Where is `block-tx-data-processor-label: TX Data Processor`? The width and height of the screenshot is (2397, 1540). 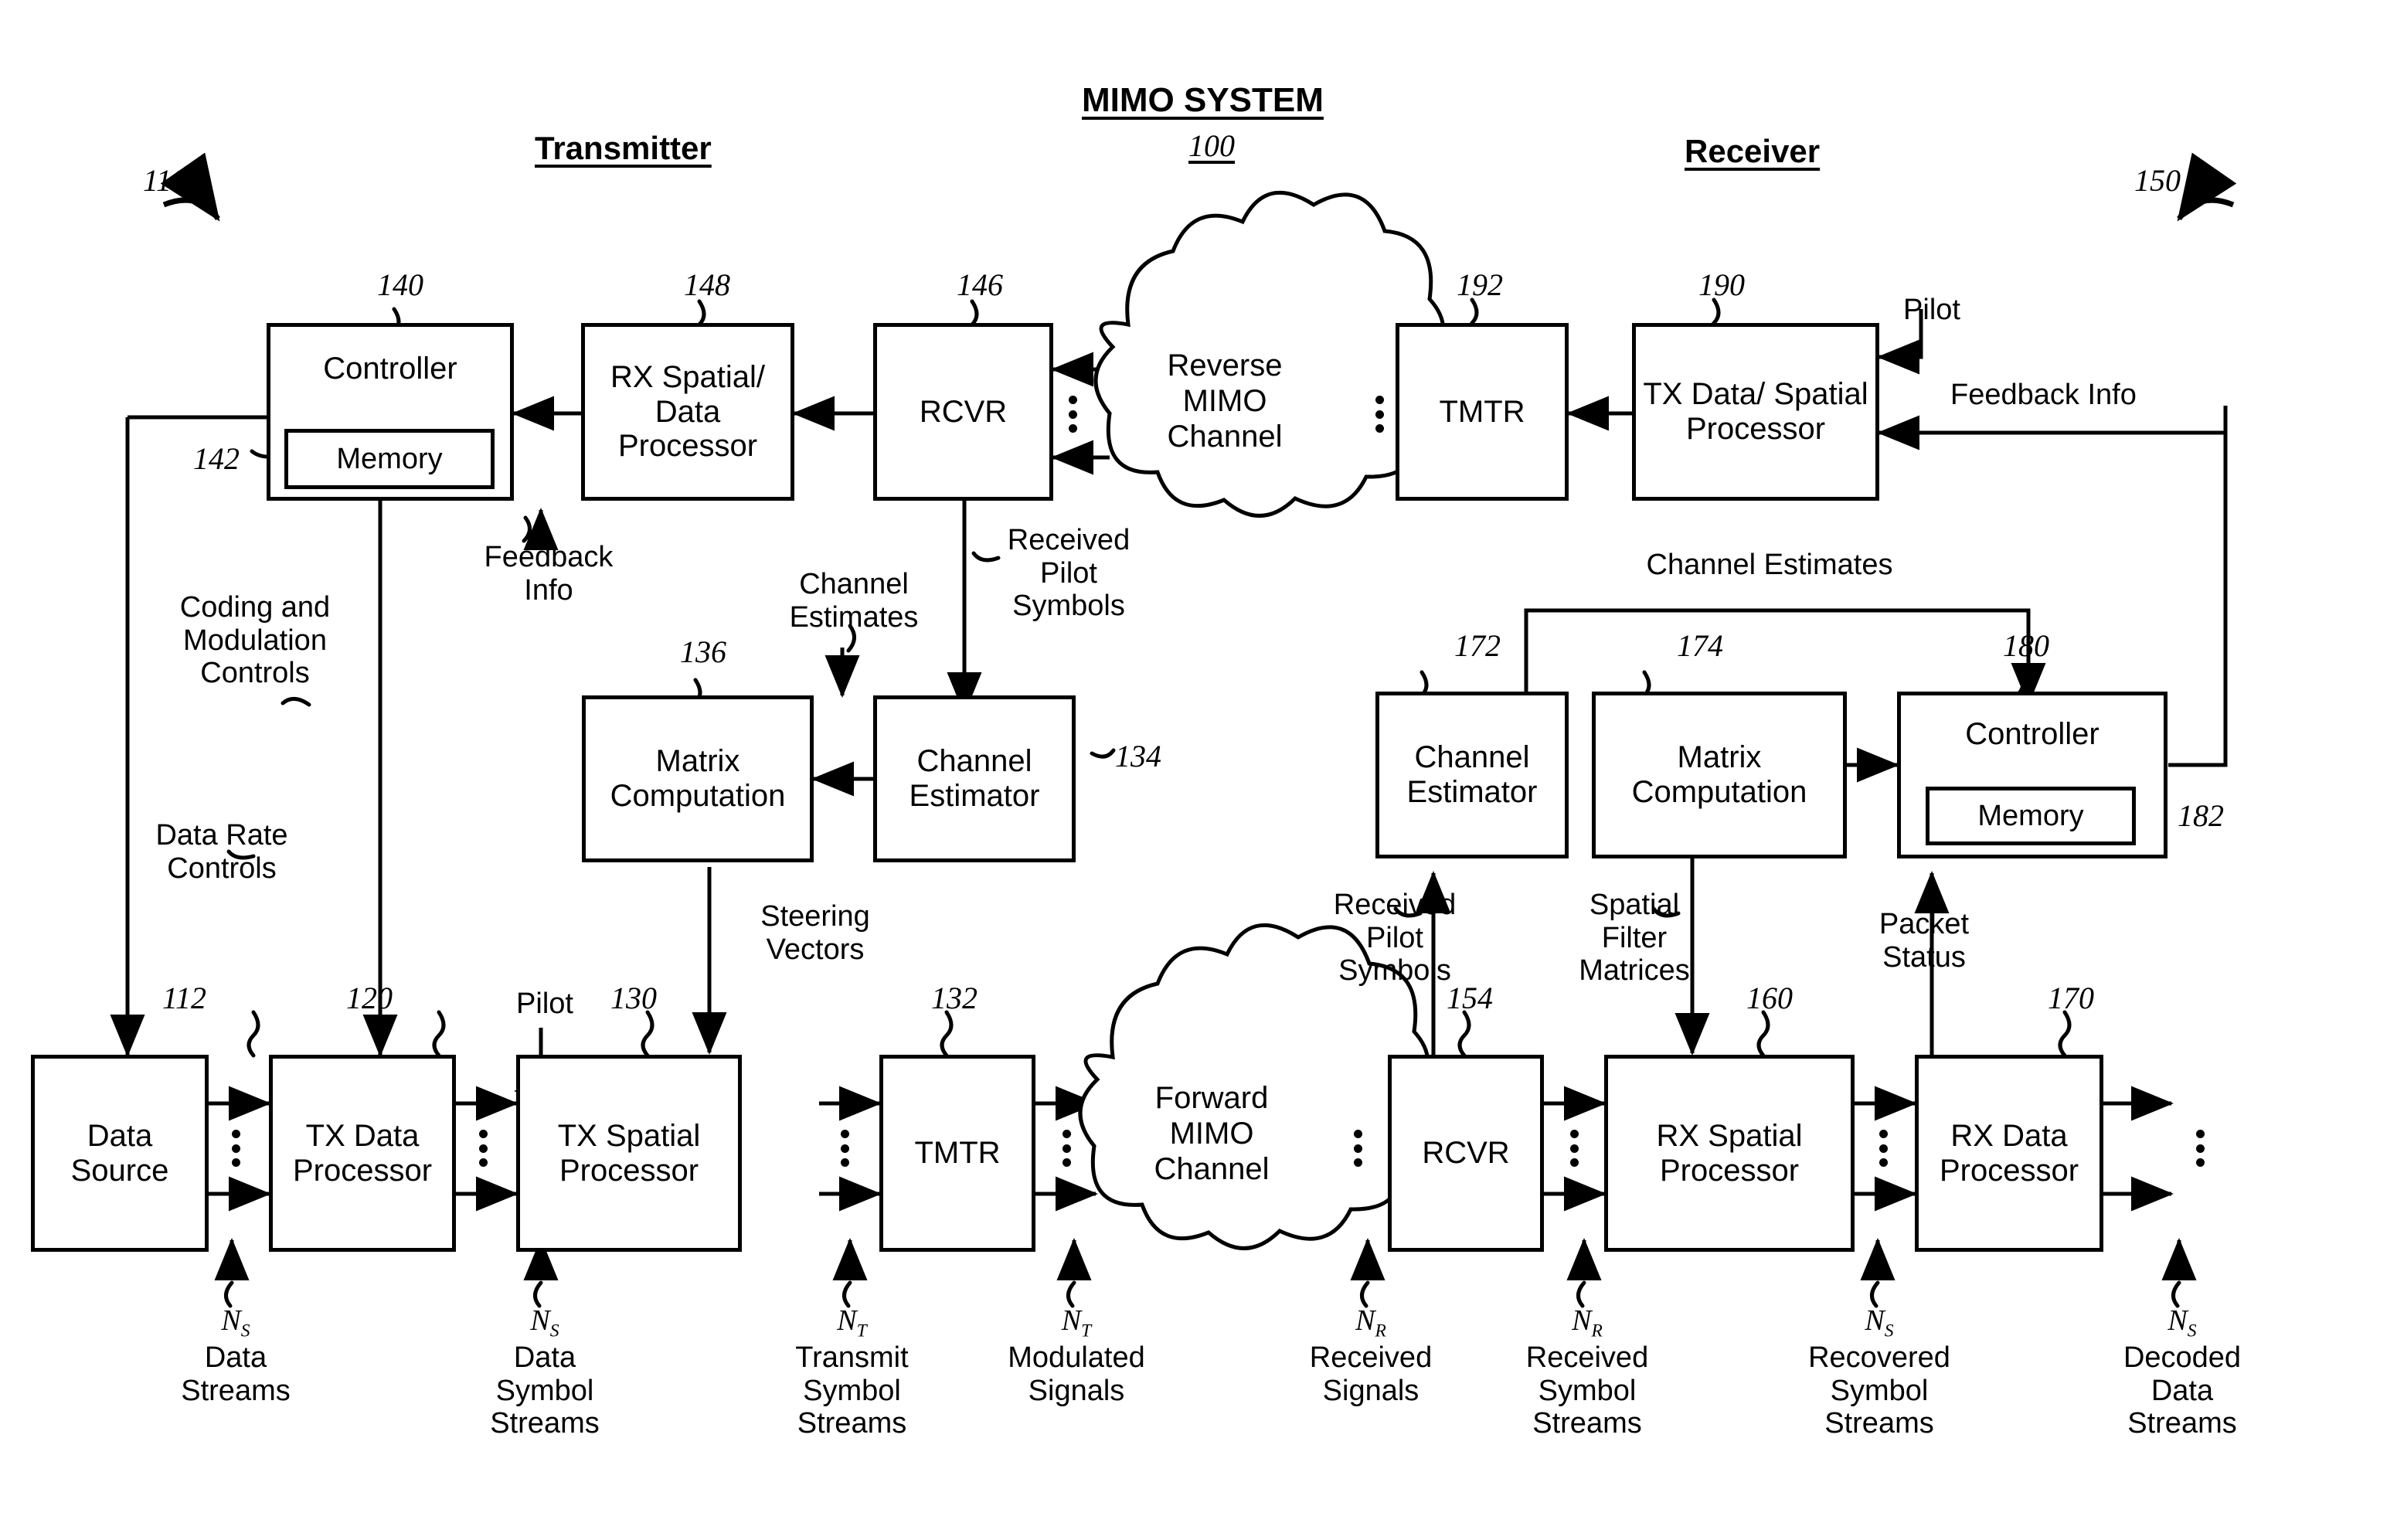
block-tx-data-processor-label: TX Data Processor is located at coordinates (362, 1153).